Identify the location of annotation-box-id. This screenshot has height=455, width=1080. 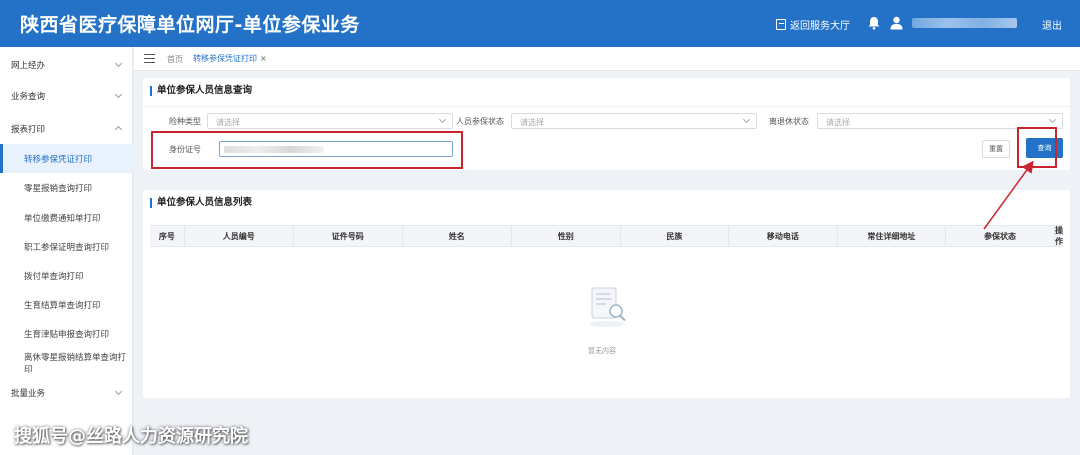
(307, 150).